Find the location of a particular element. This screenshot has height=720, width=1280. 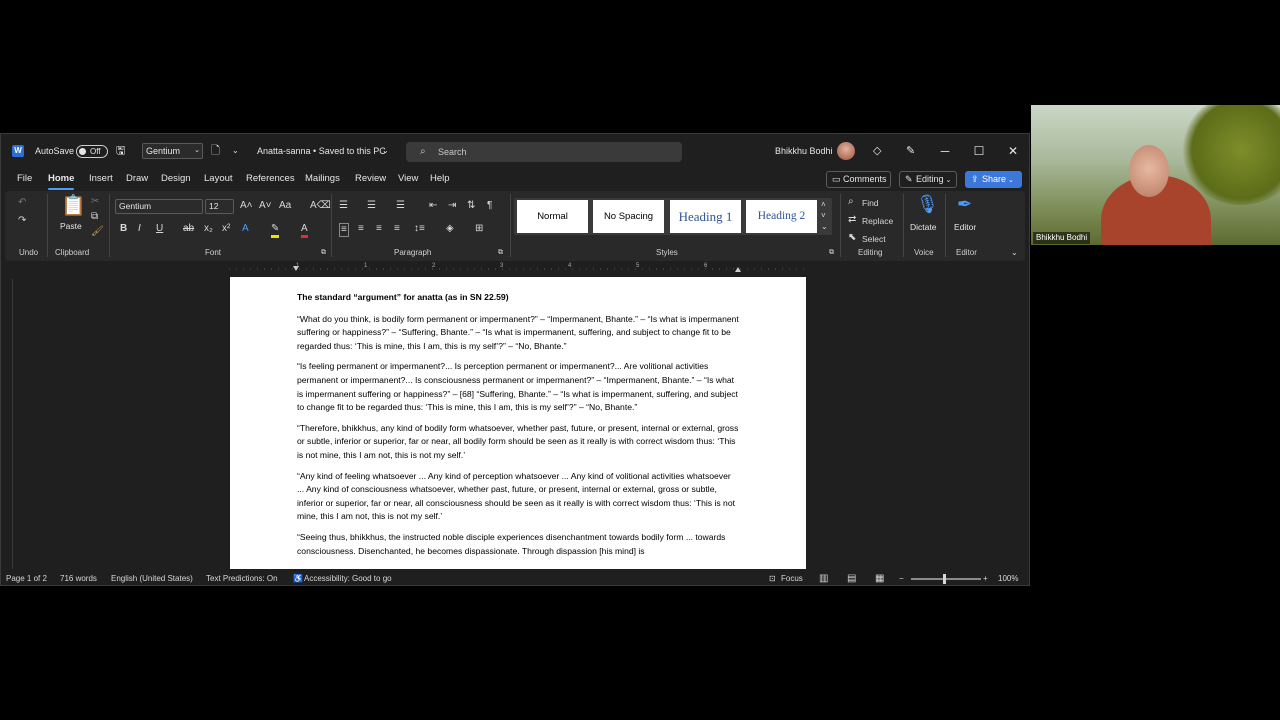

word-count: 716 words is located at coordinates (78, 579).